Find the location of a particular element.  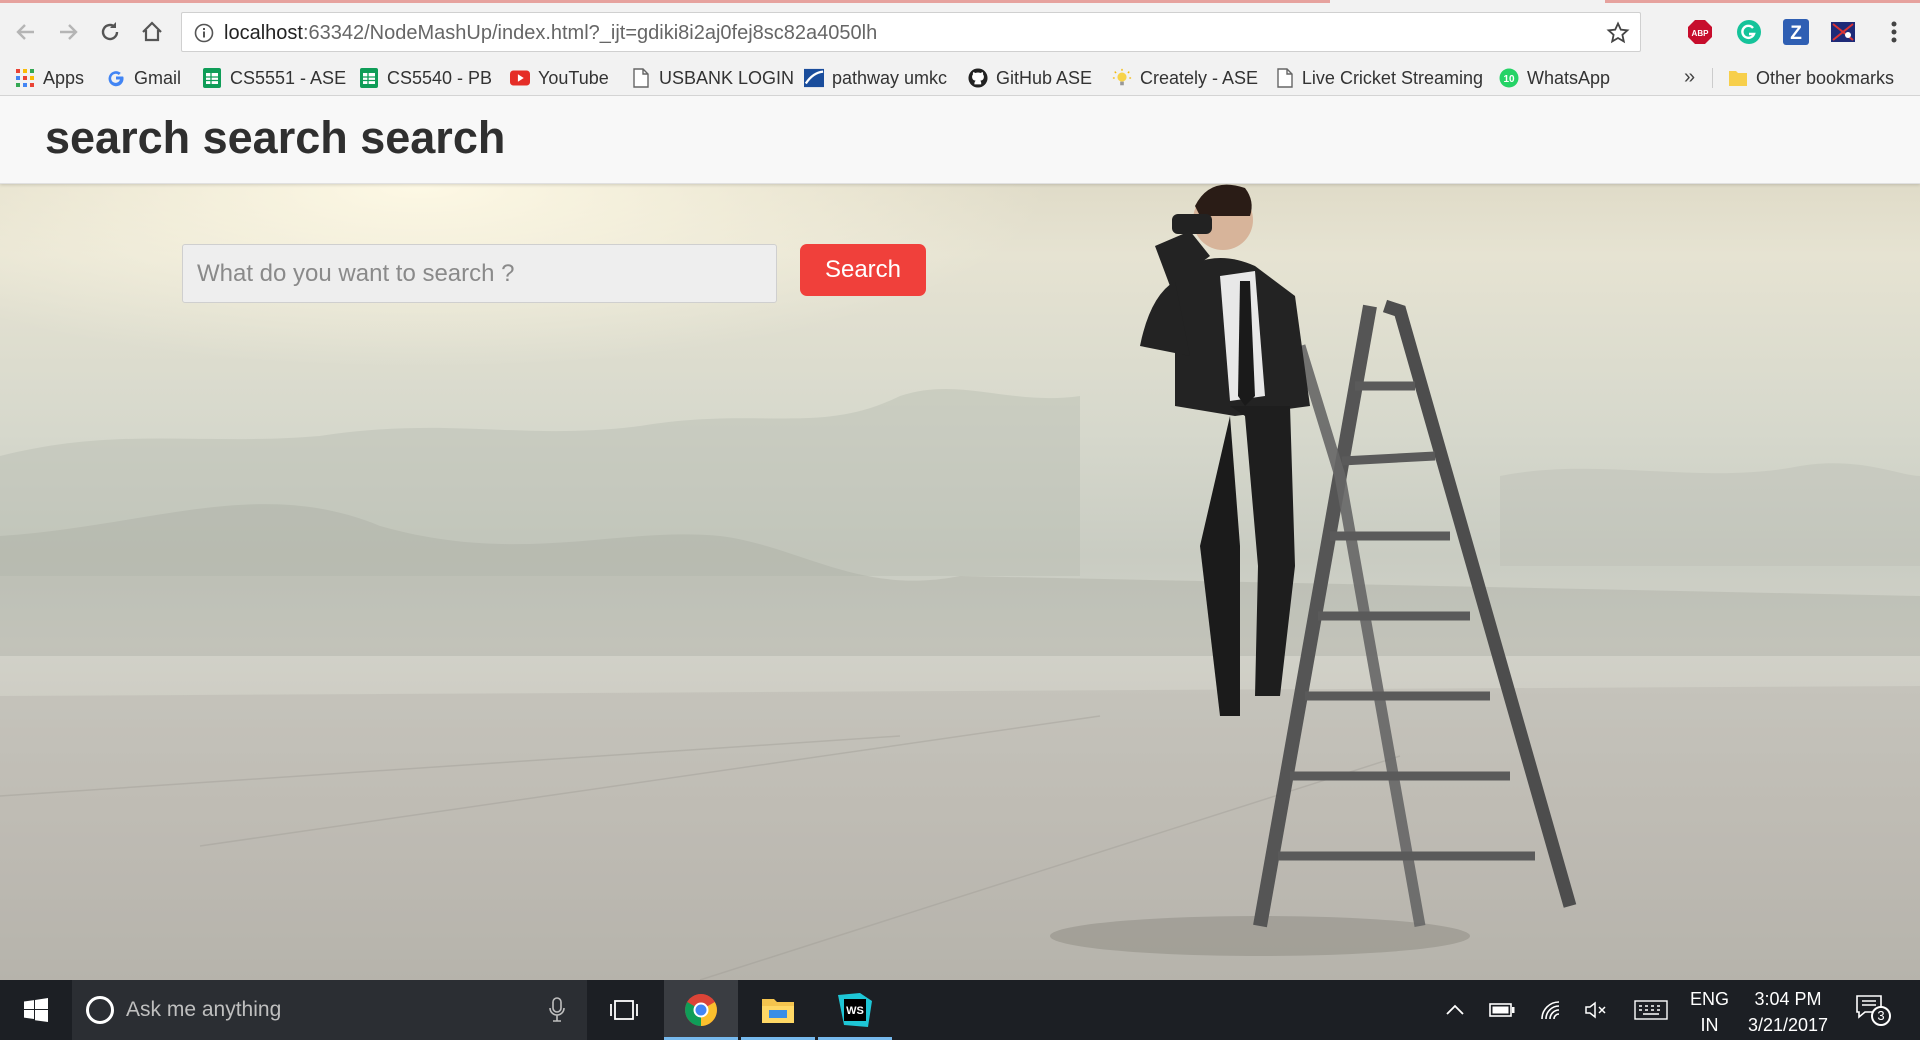

abp-icon: ABP is located at coordinates (1700, 32).